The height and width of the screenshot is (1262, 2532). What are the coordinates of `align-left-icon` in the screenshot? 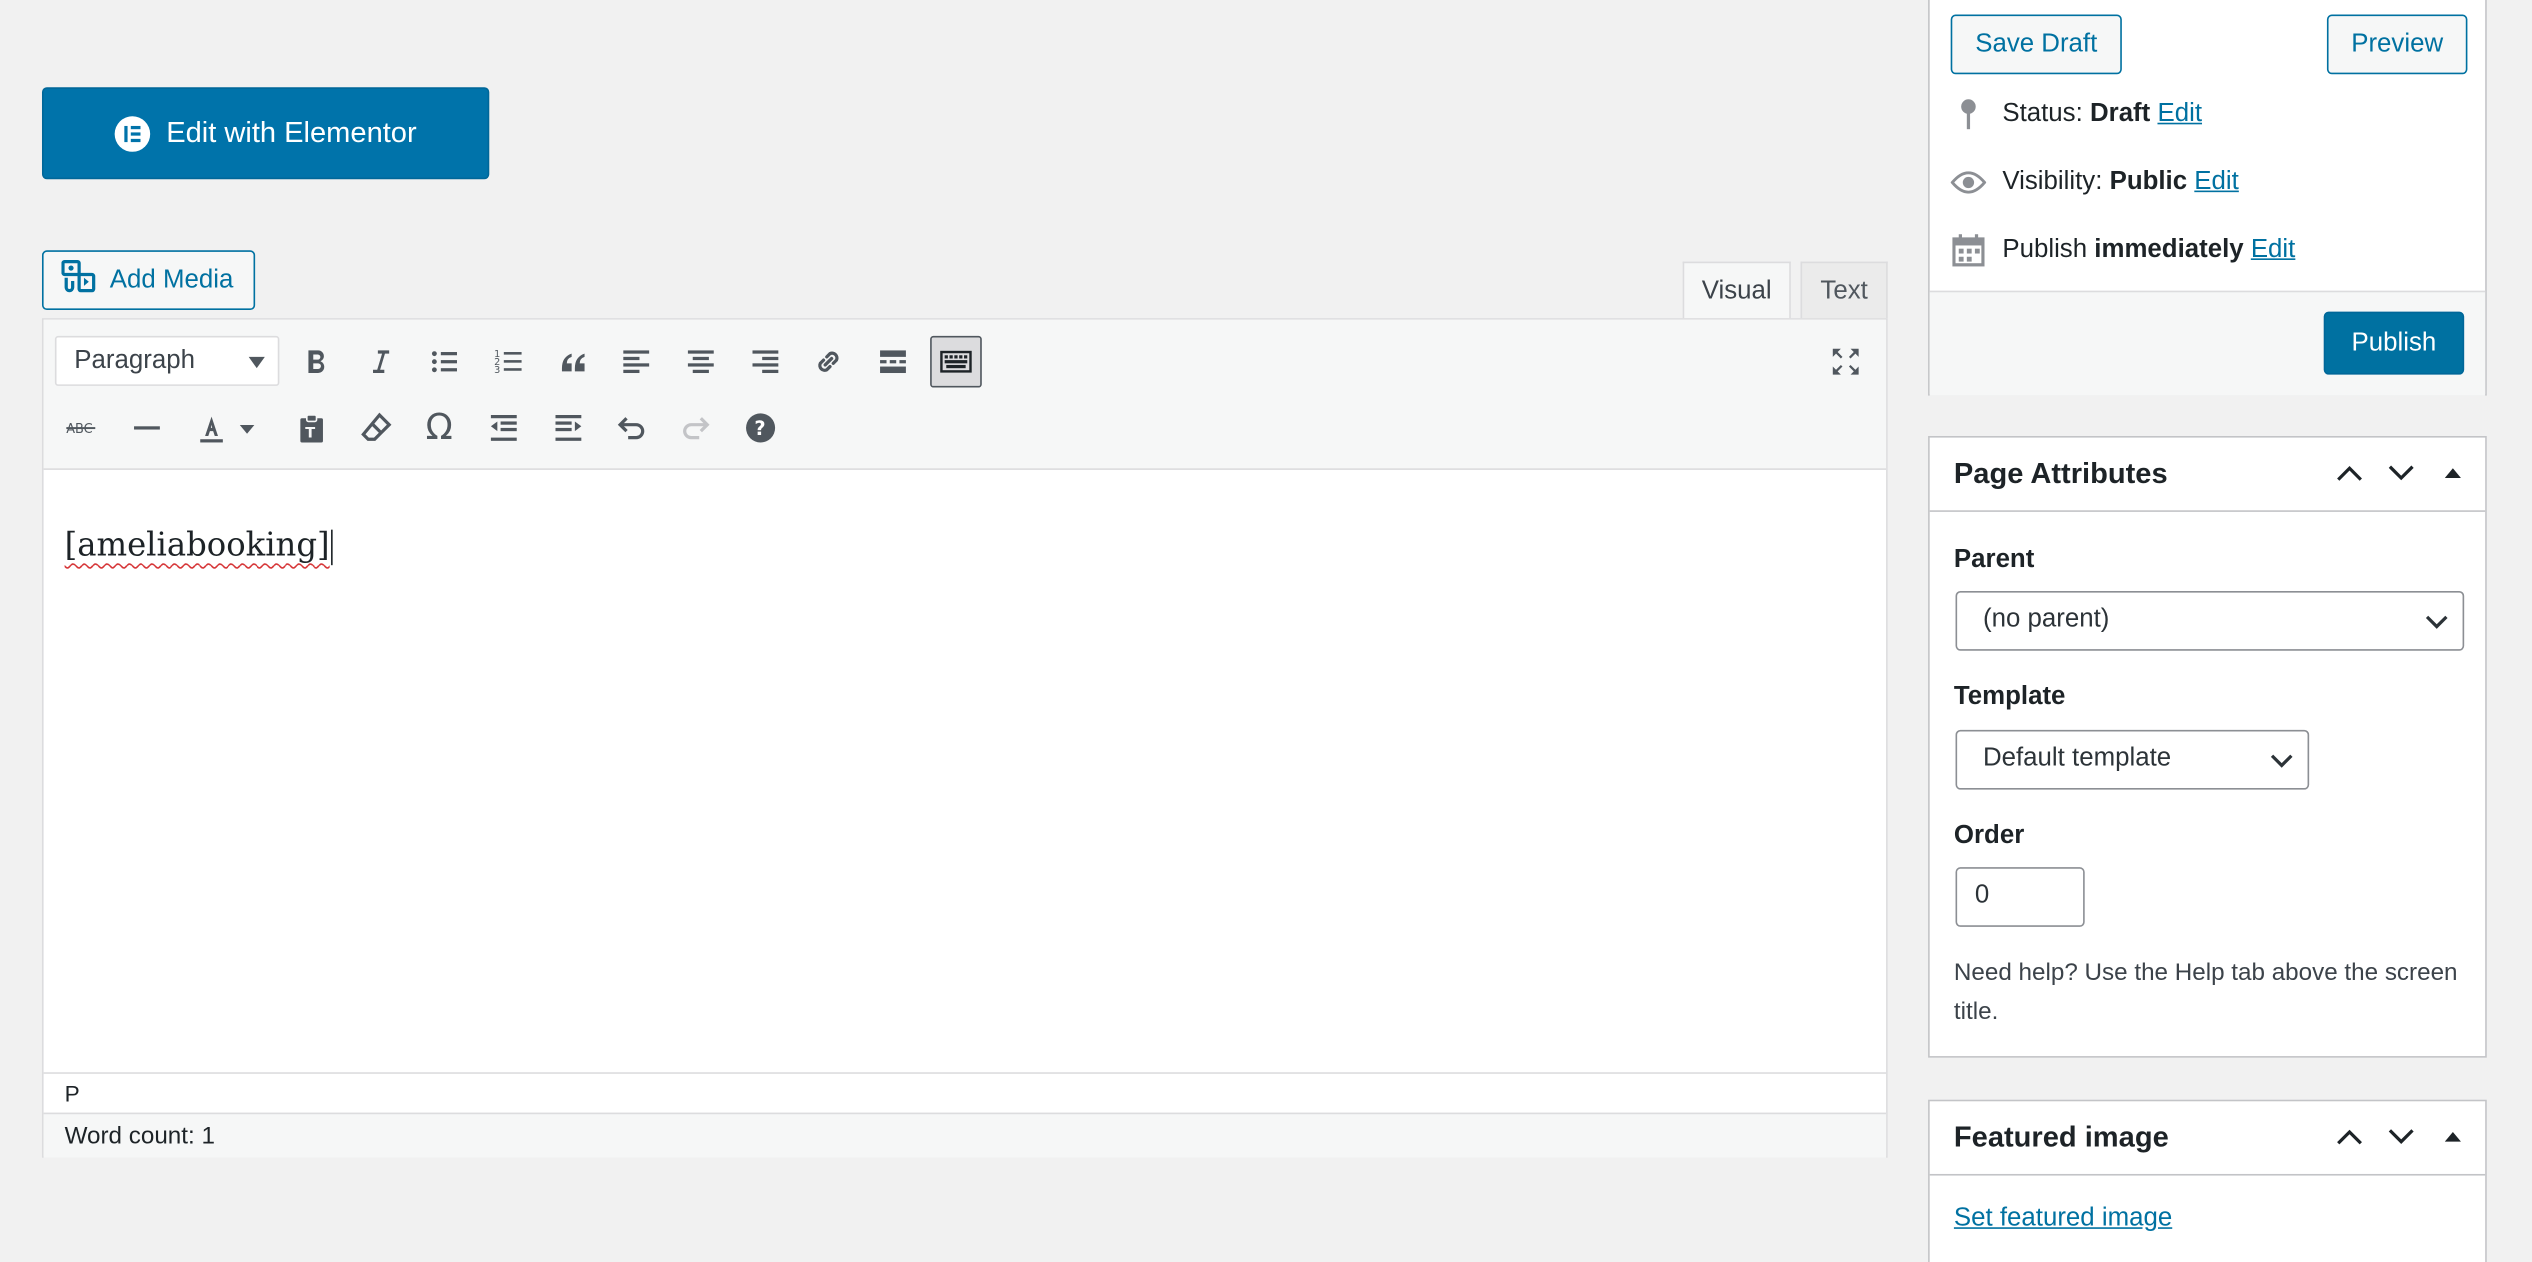 It's located at (636, 362).